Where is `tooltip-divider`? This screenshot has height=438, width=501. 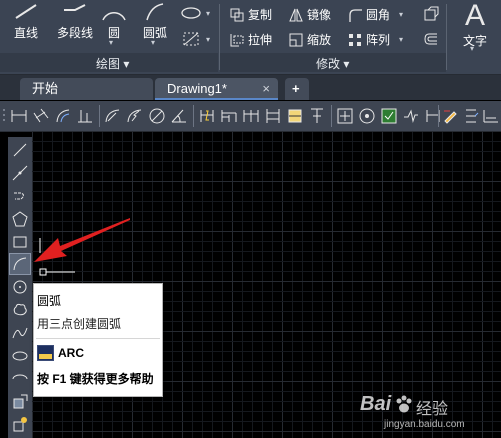 tooltip-divider is located at coordinates (98, 338).